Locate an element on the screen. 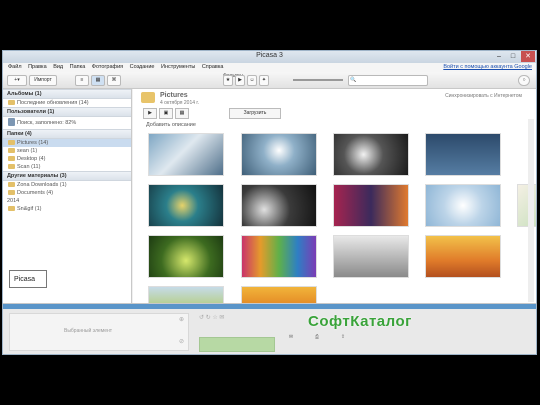  sidebar-item-recent: Последние обновления (14) is located at coordinates (67, 103).